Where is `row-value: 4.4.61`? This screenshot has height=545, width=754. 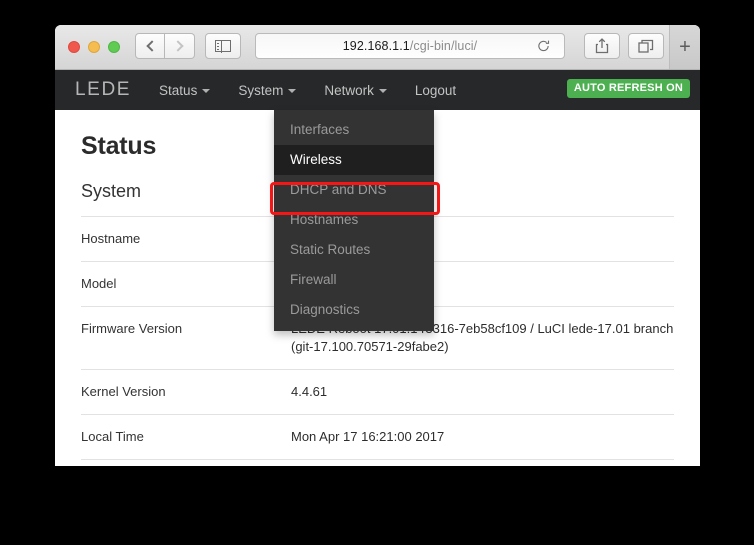 row-value: 4.4.61 is located at coordinates (482, 392).